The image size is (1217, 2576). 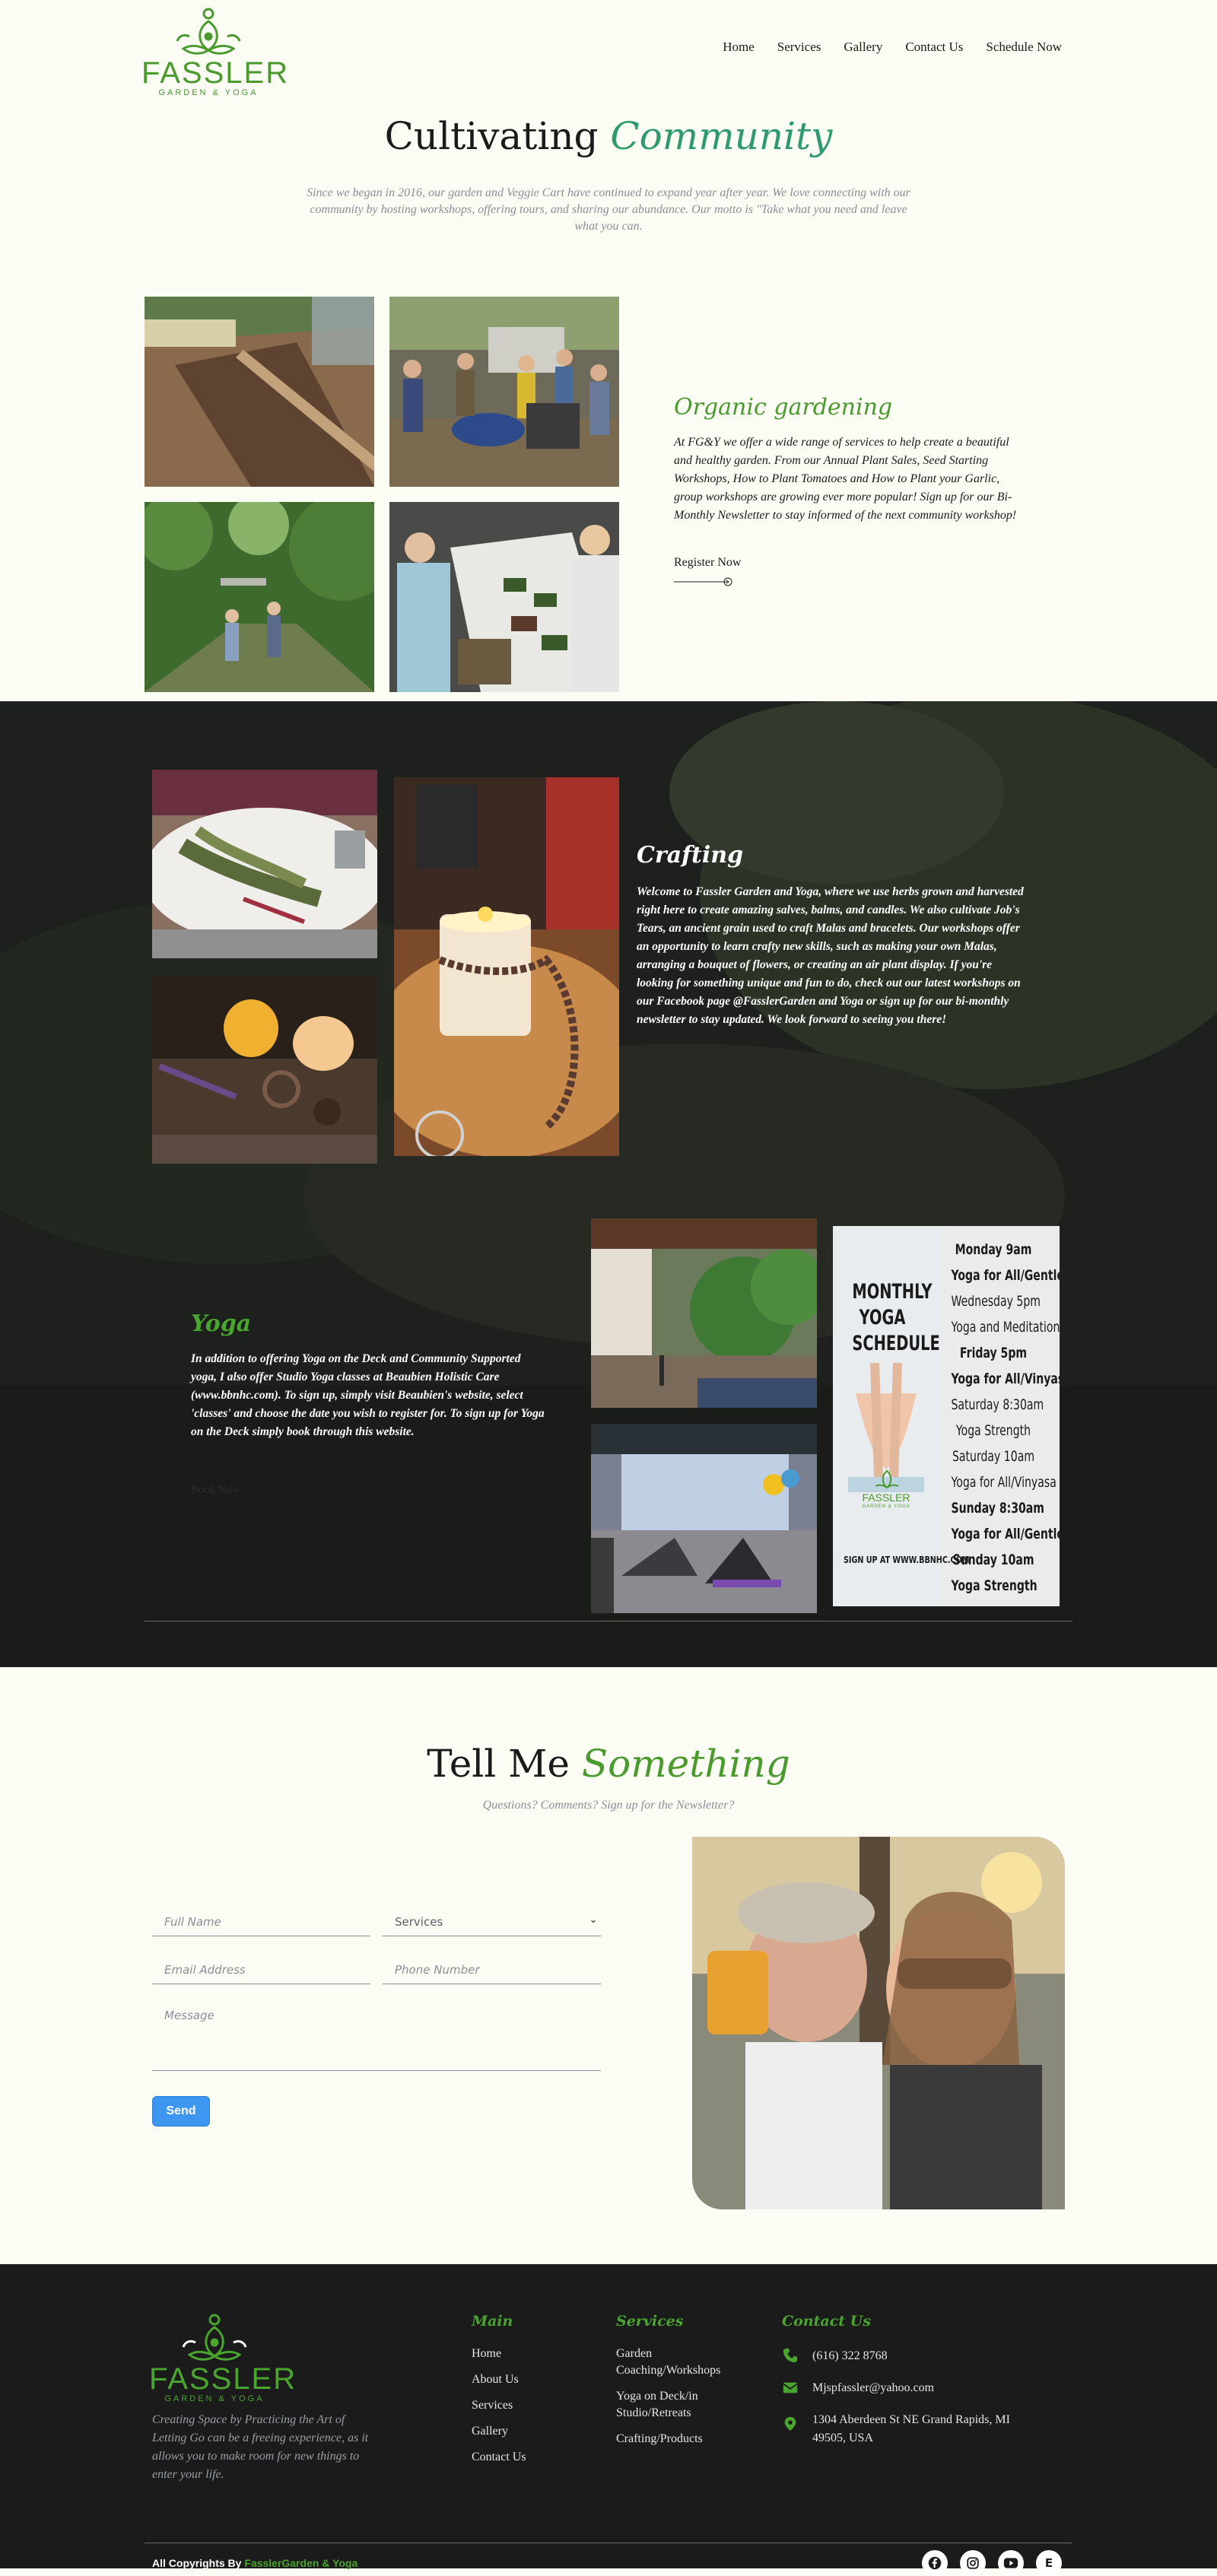 I want to click on site-logo: FASSLER GARDEN & YOGA, so click(x=215, y=52).